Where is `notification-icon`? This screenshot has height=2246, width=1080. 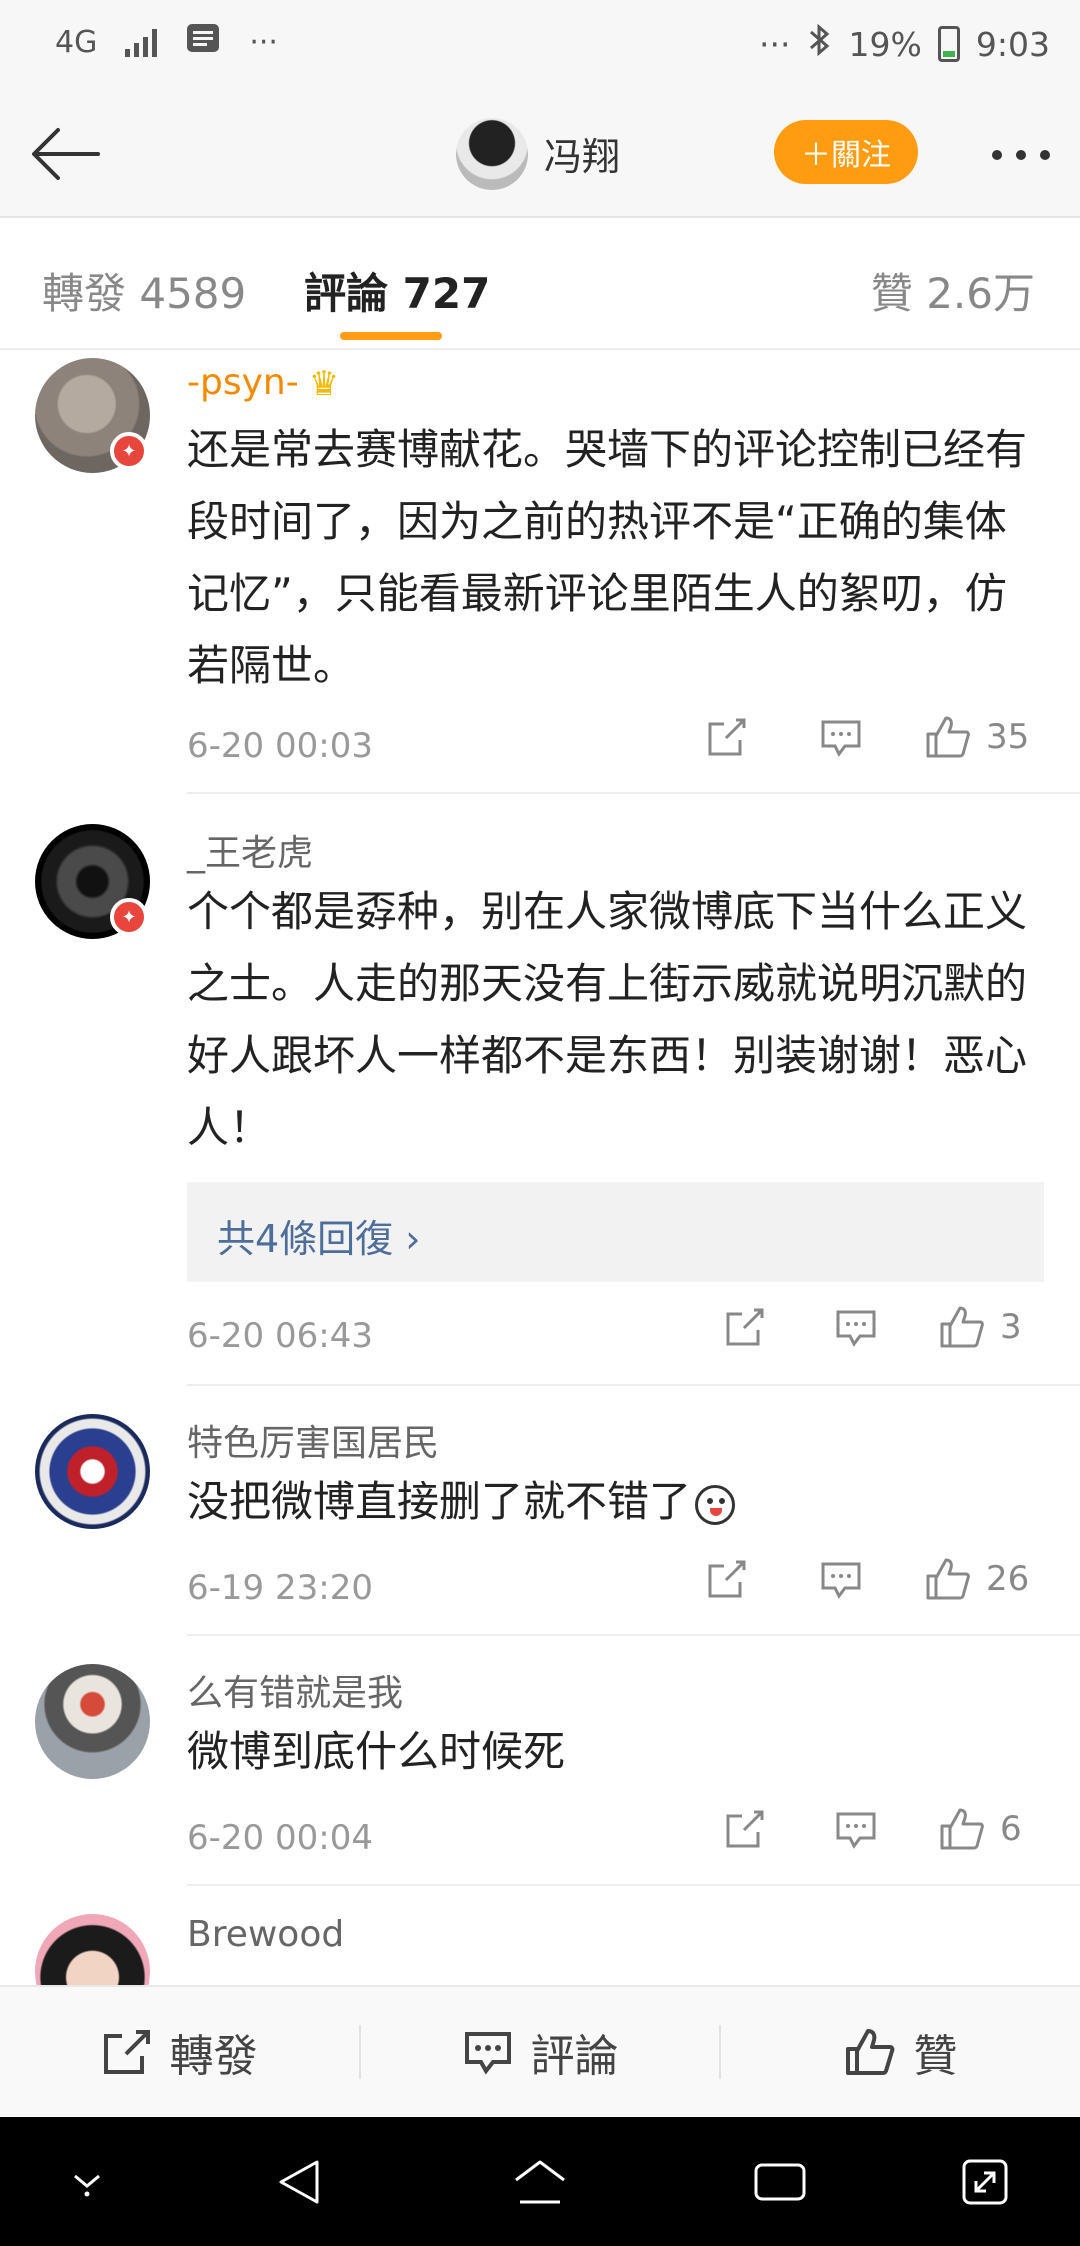 notification-icon is located at coordinates (203, 42).